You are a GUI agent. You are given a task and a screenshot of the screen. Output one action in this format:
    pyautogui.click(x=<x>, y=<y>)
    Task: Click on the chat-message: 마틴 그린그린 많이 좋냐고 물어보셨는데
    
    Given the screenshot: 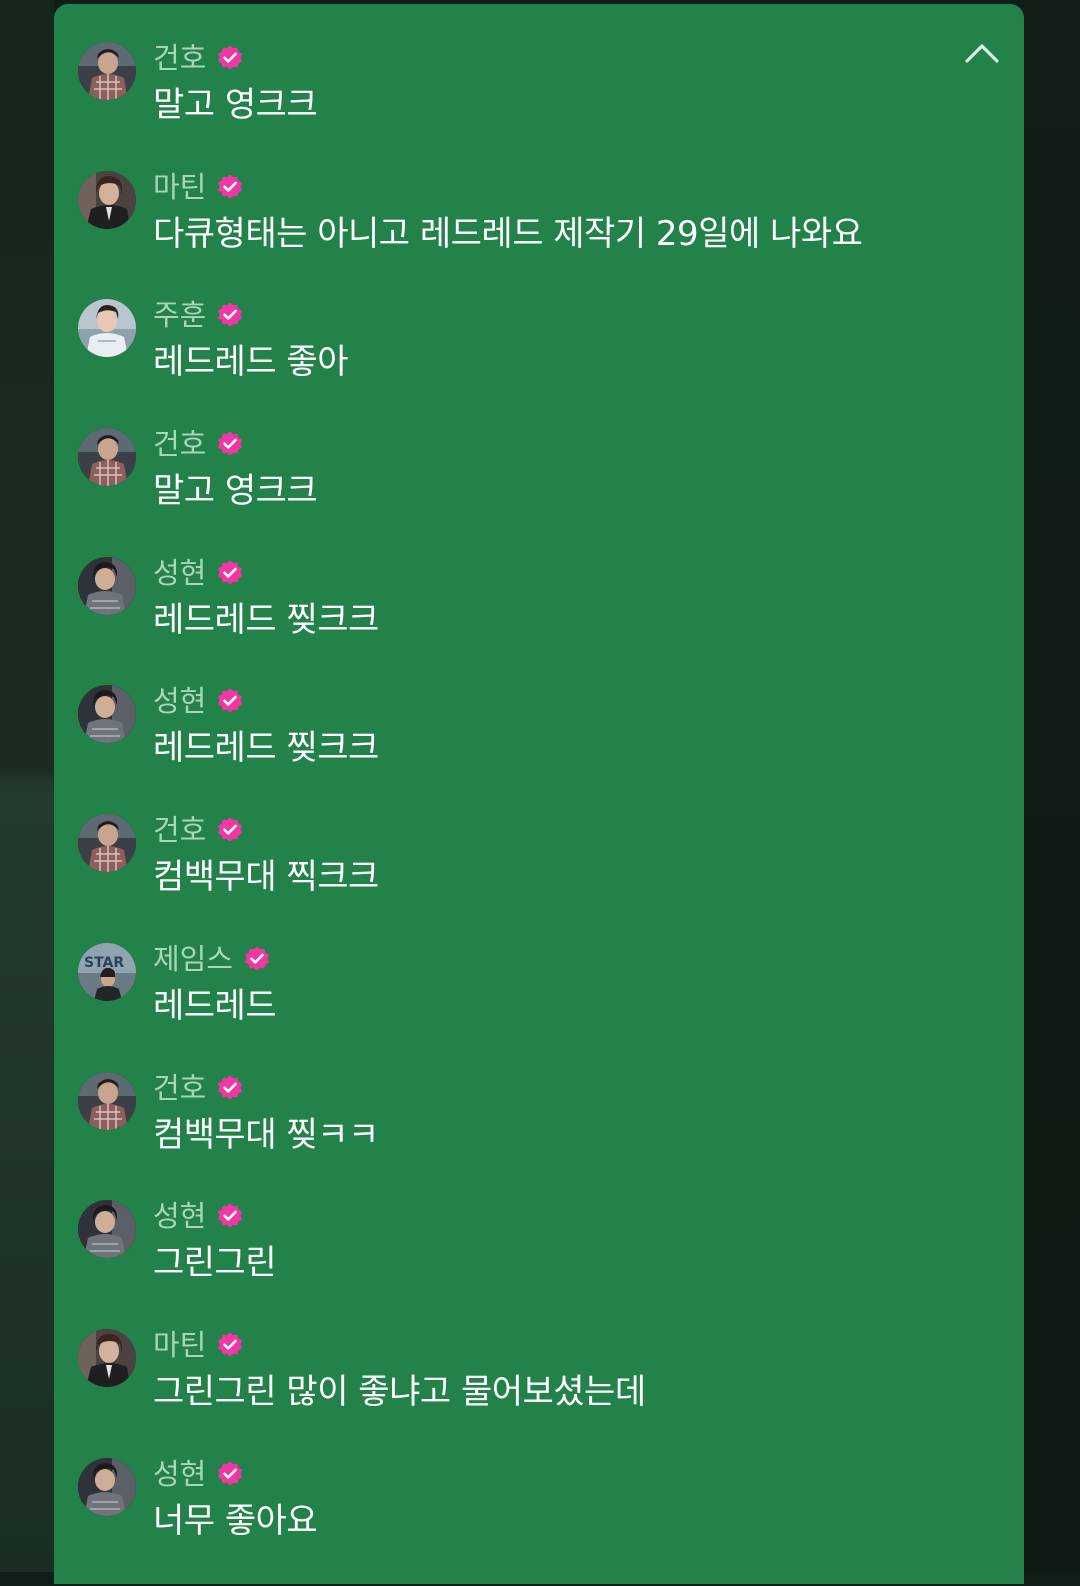 What is the action you would take?
    pyautogui.click(x=528, y=1393)
    